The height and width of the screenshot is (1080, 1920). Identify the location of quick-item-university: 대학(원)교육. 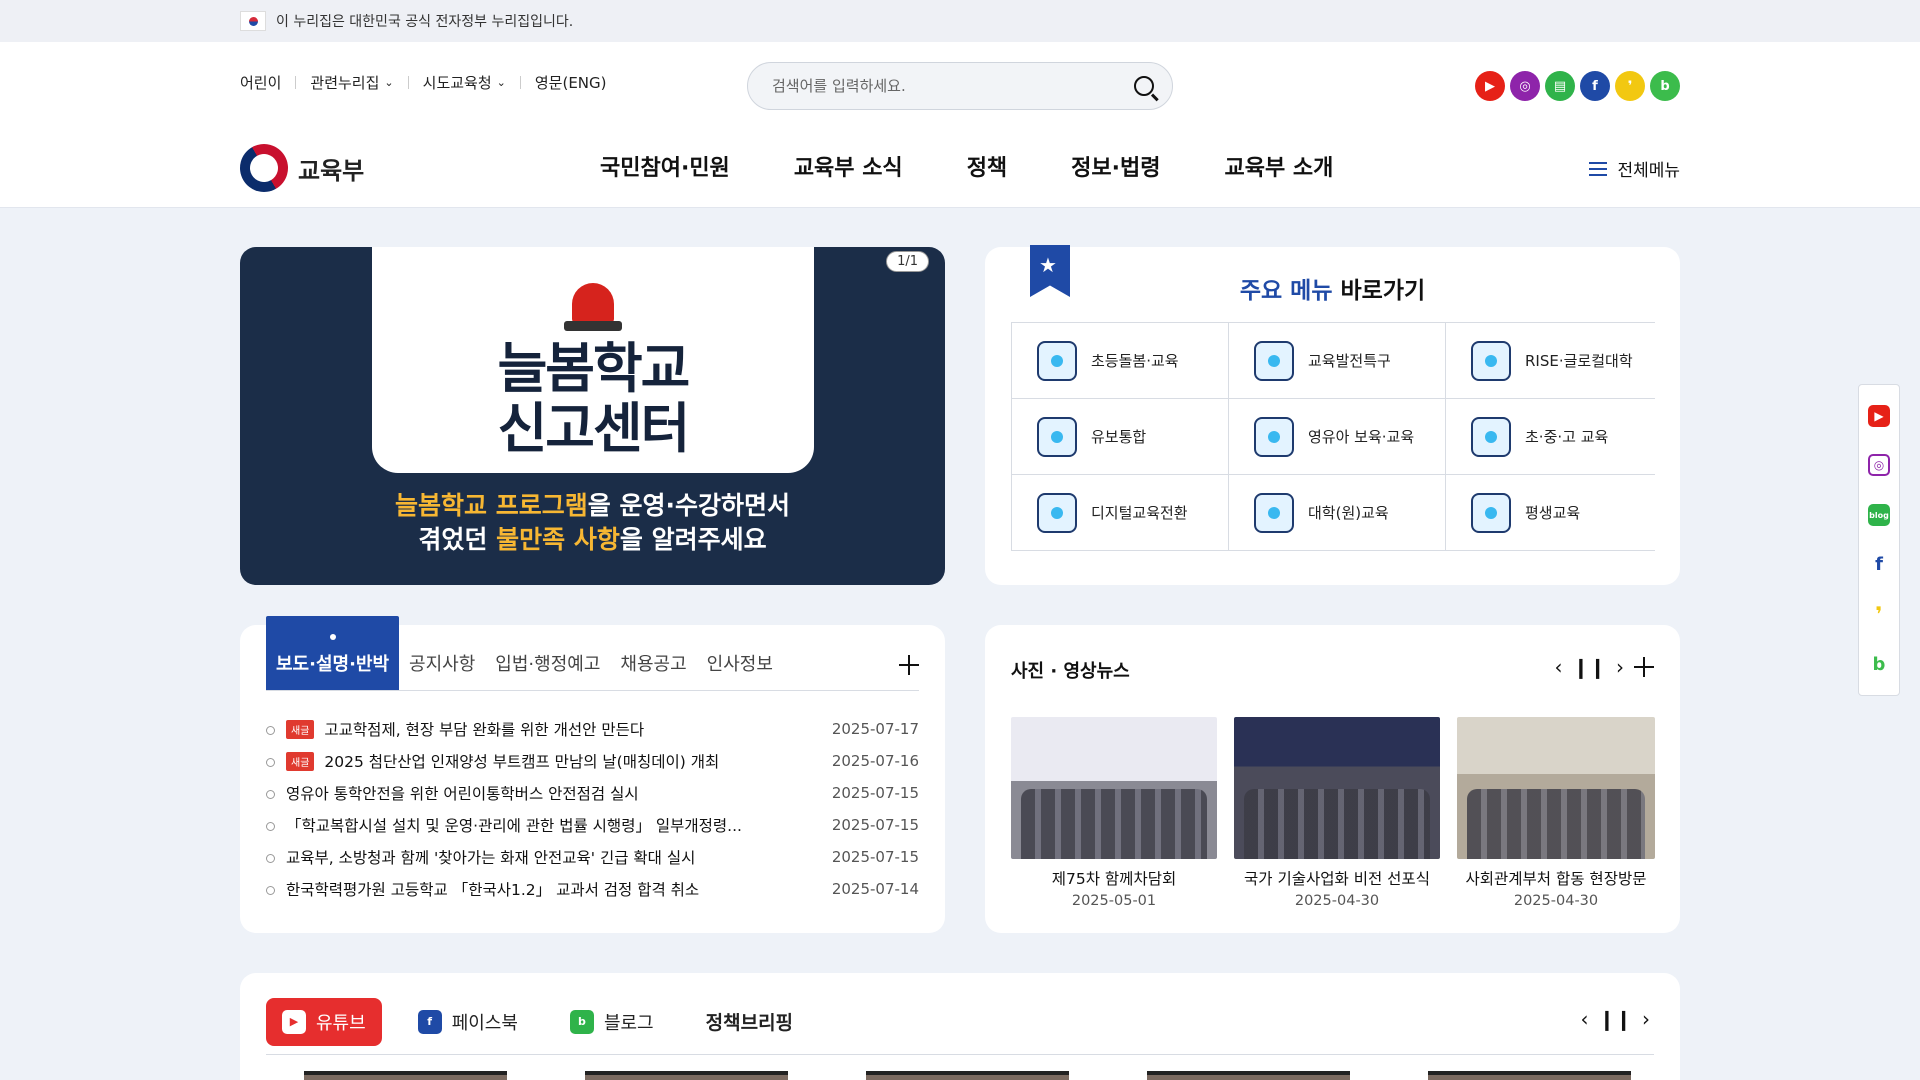
(1336, 513).